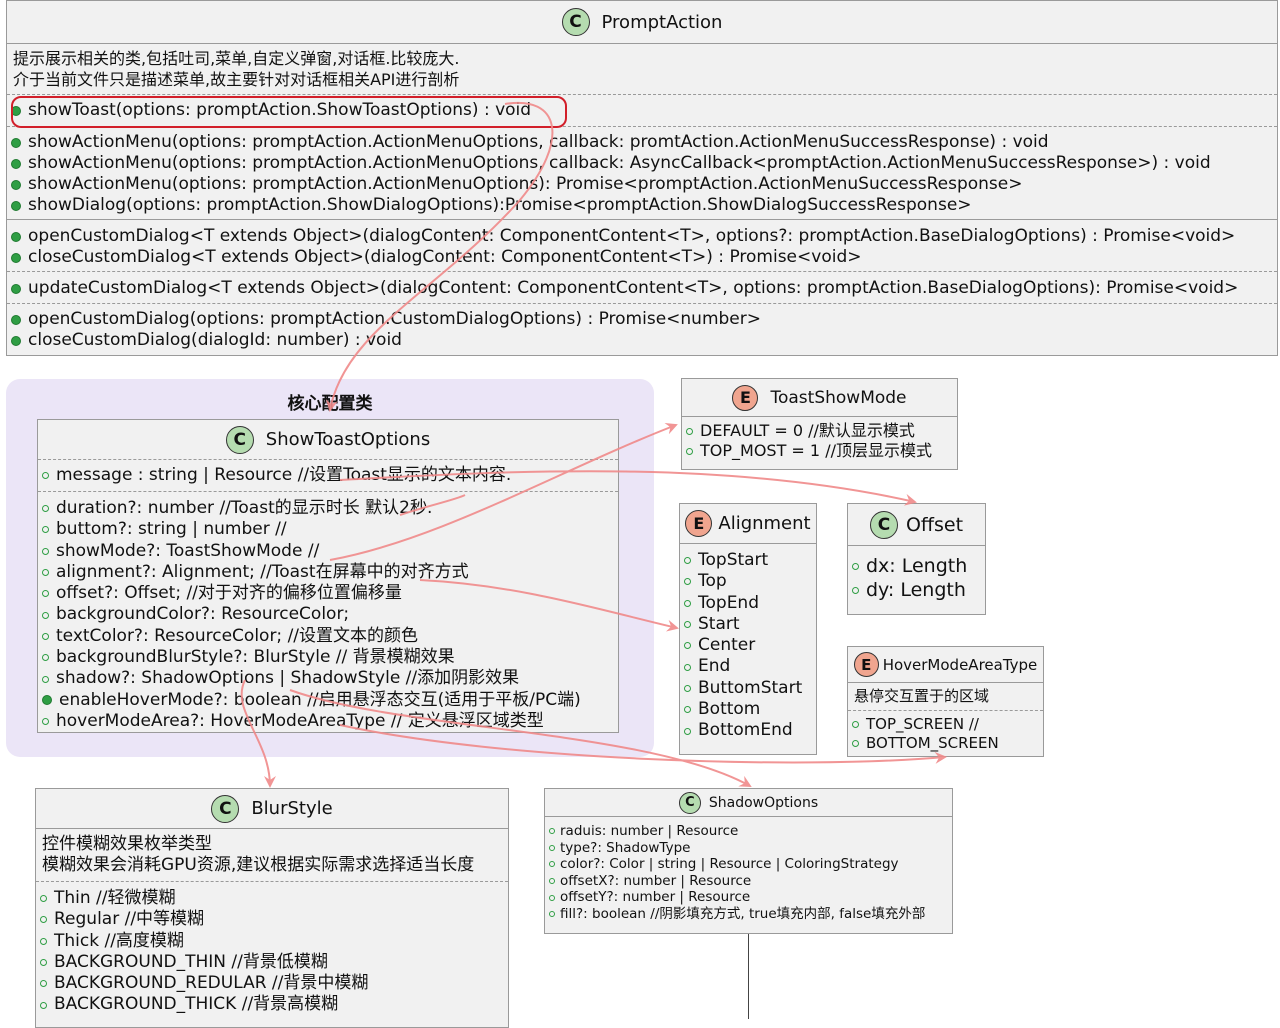 Image resolution: width=1280 pixels, height=1028 pixels. I want to click on arrow-showmode-to-toastshowmode, so click(503, 492).